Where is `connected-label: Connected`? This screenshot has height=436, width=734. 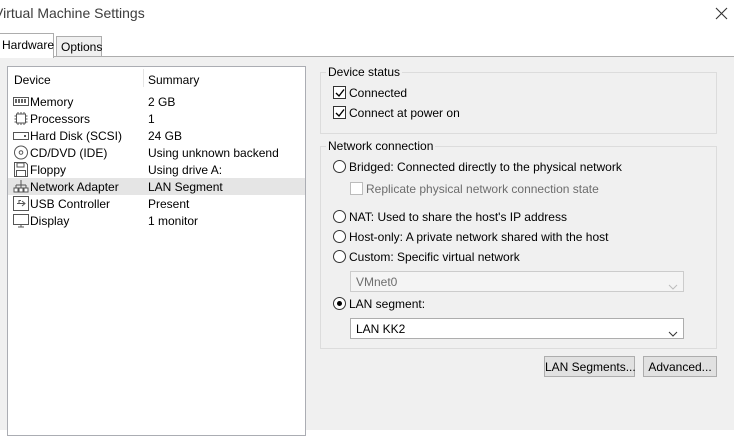
connected-label: Connected is located at coordinates (378, 93).